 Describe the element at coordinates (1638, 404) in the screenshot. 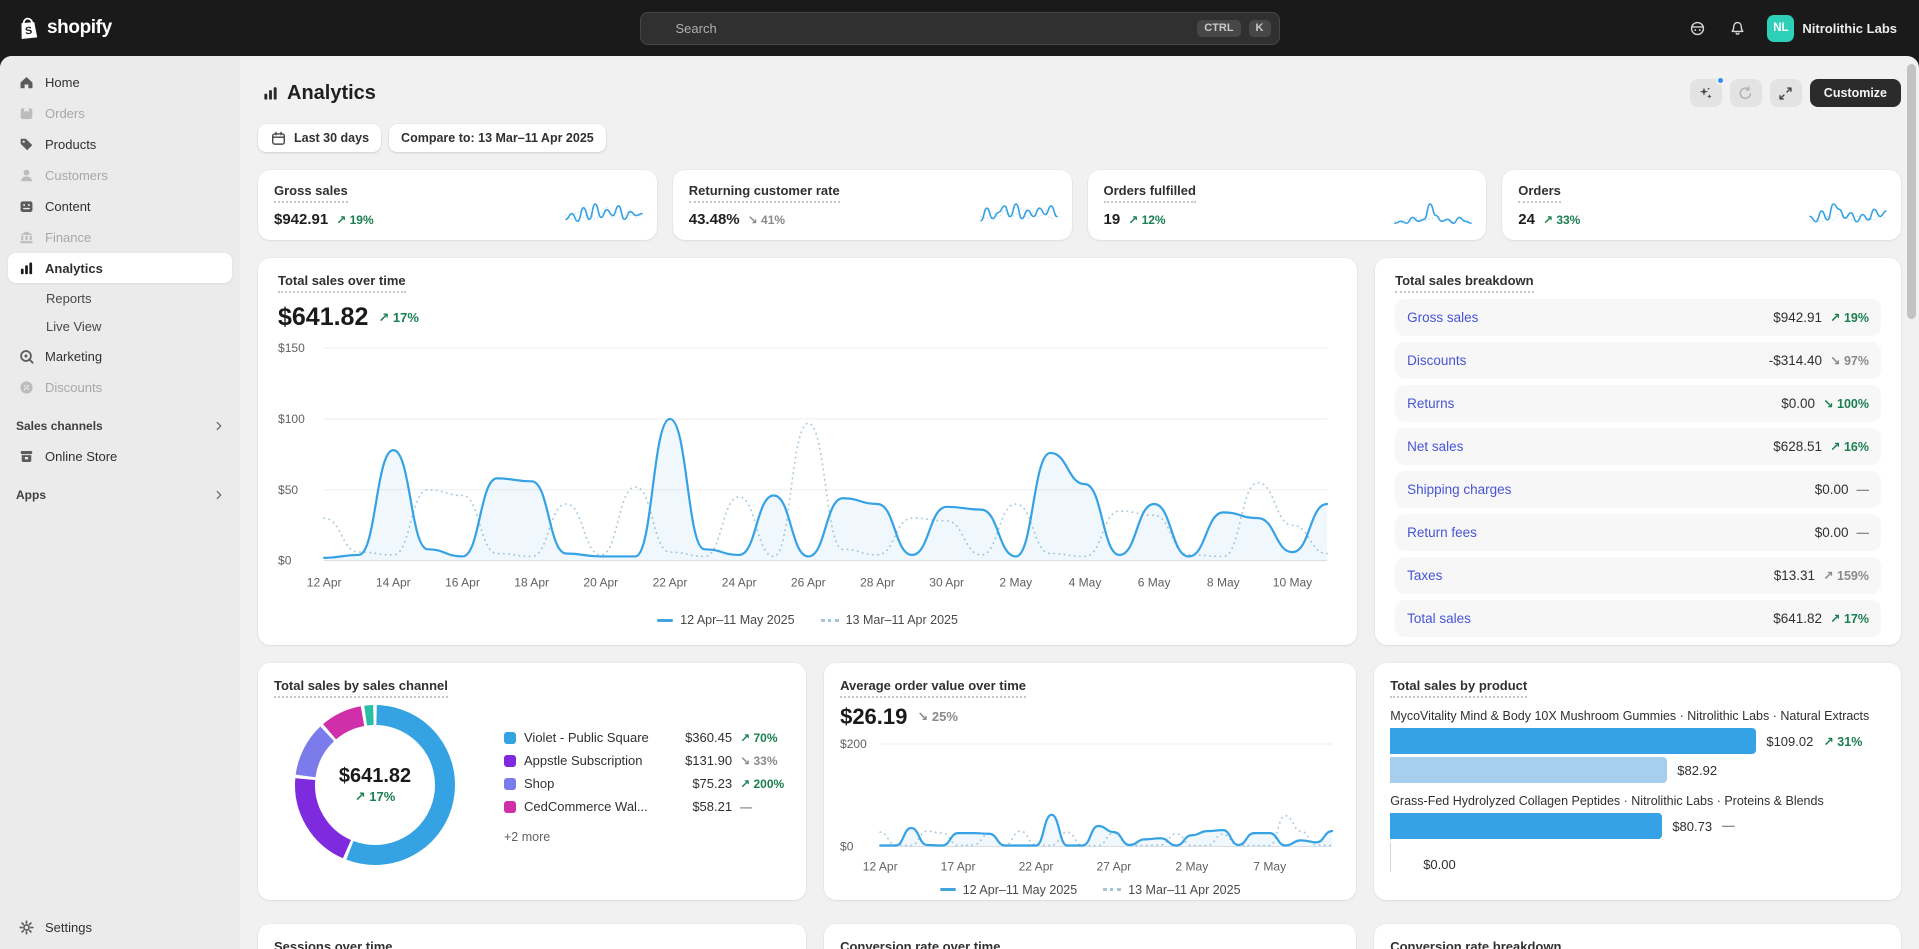

I see `breakdown-row-returns: Returns $0.00 ↘ 100%` at that location.